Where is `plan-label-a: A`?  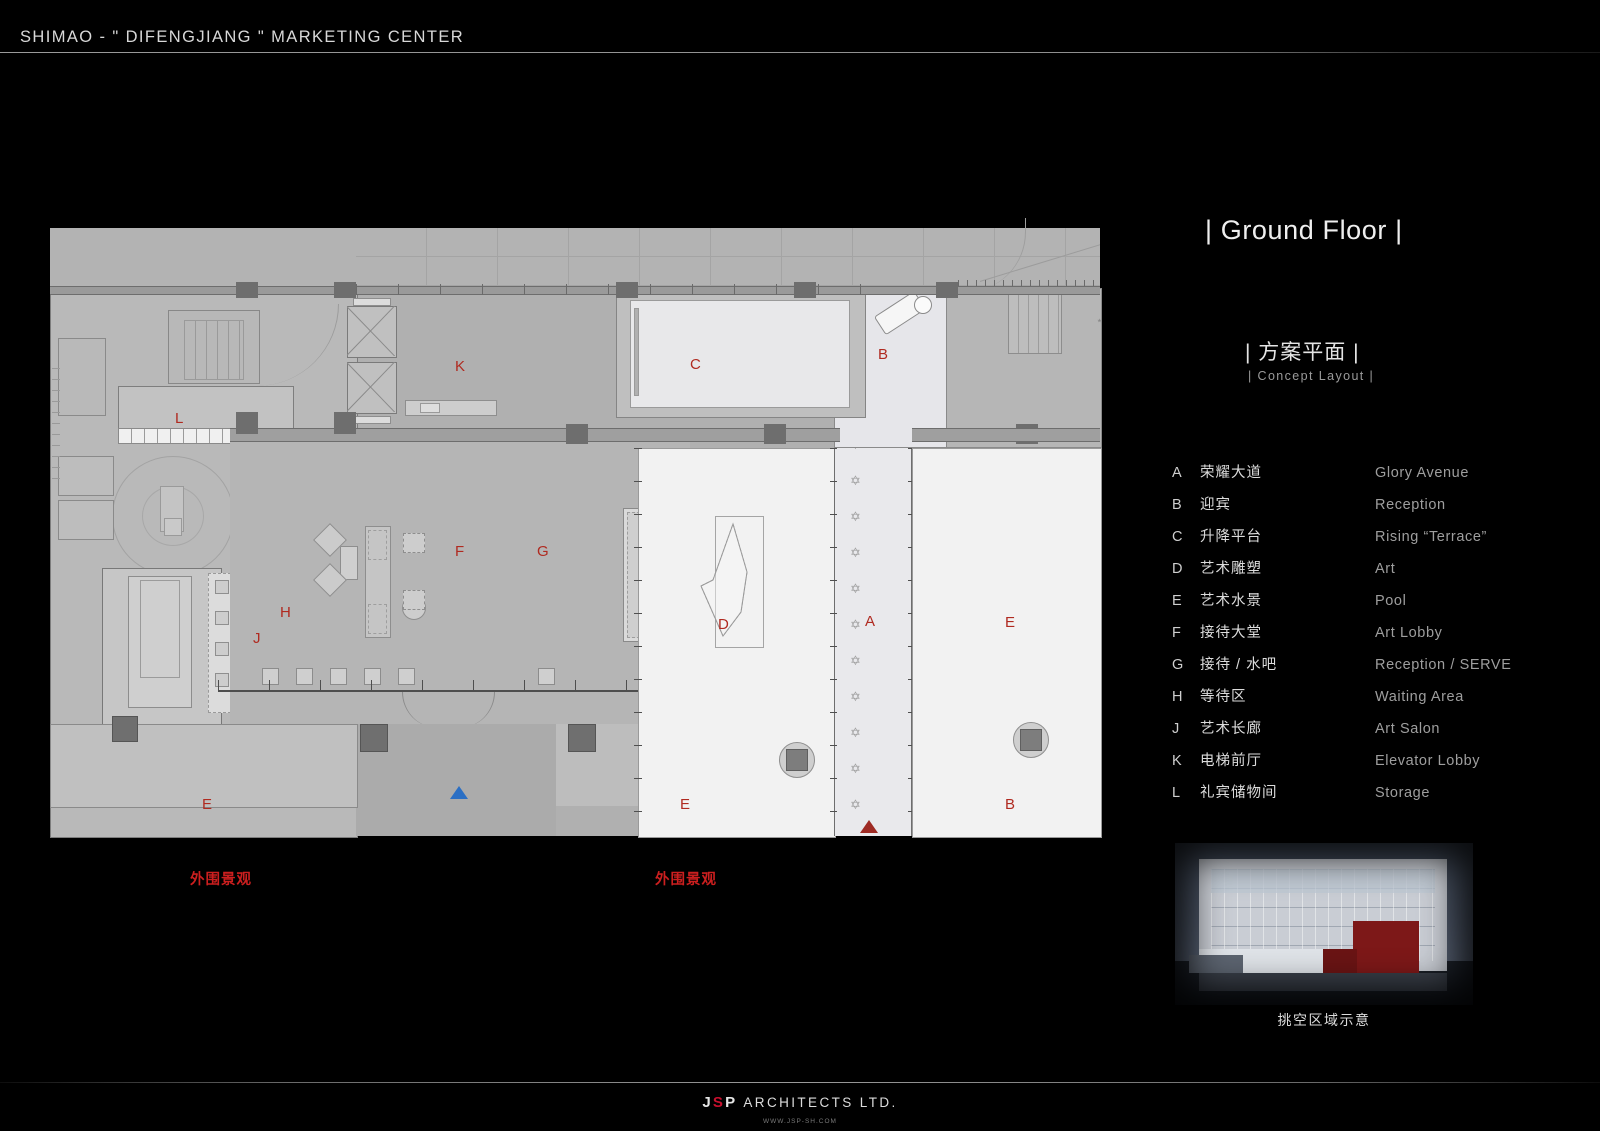 plan-label-a: A is located at coordinates (870, 621).